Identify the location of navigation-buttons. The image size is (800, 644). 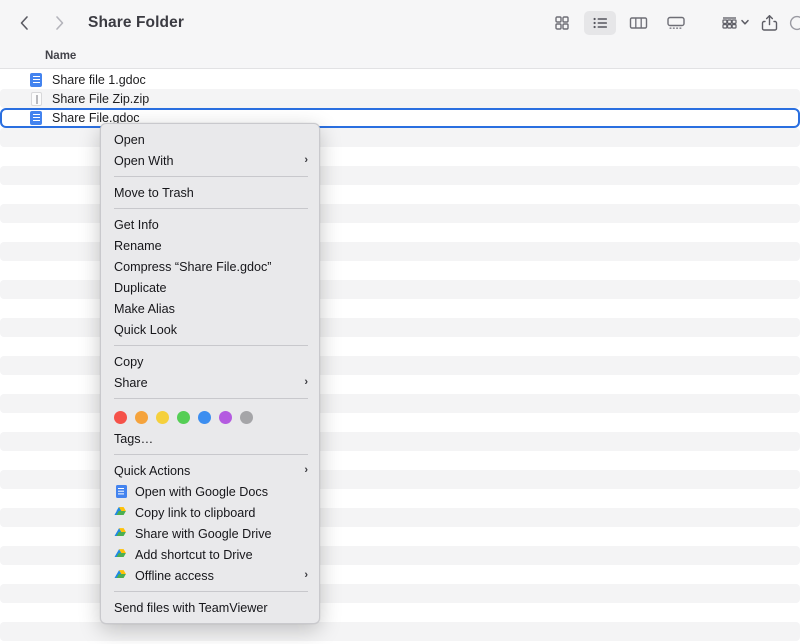
(42, 23).